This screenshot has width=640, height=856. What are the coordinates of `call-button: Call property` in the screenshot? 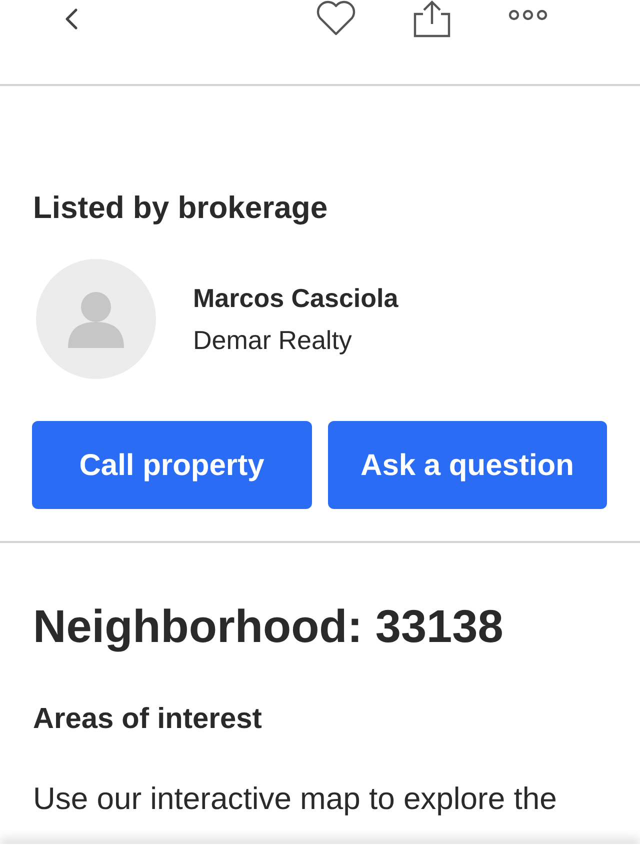 It's located at (172, 465).